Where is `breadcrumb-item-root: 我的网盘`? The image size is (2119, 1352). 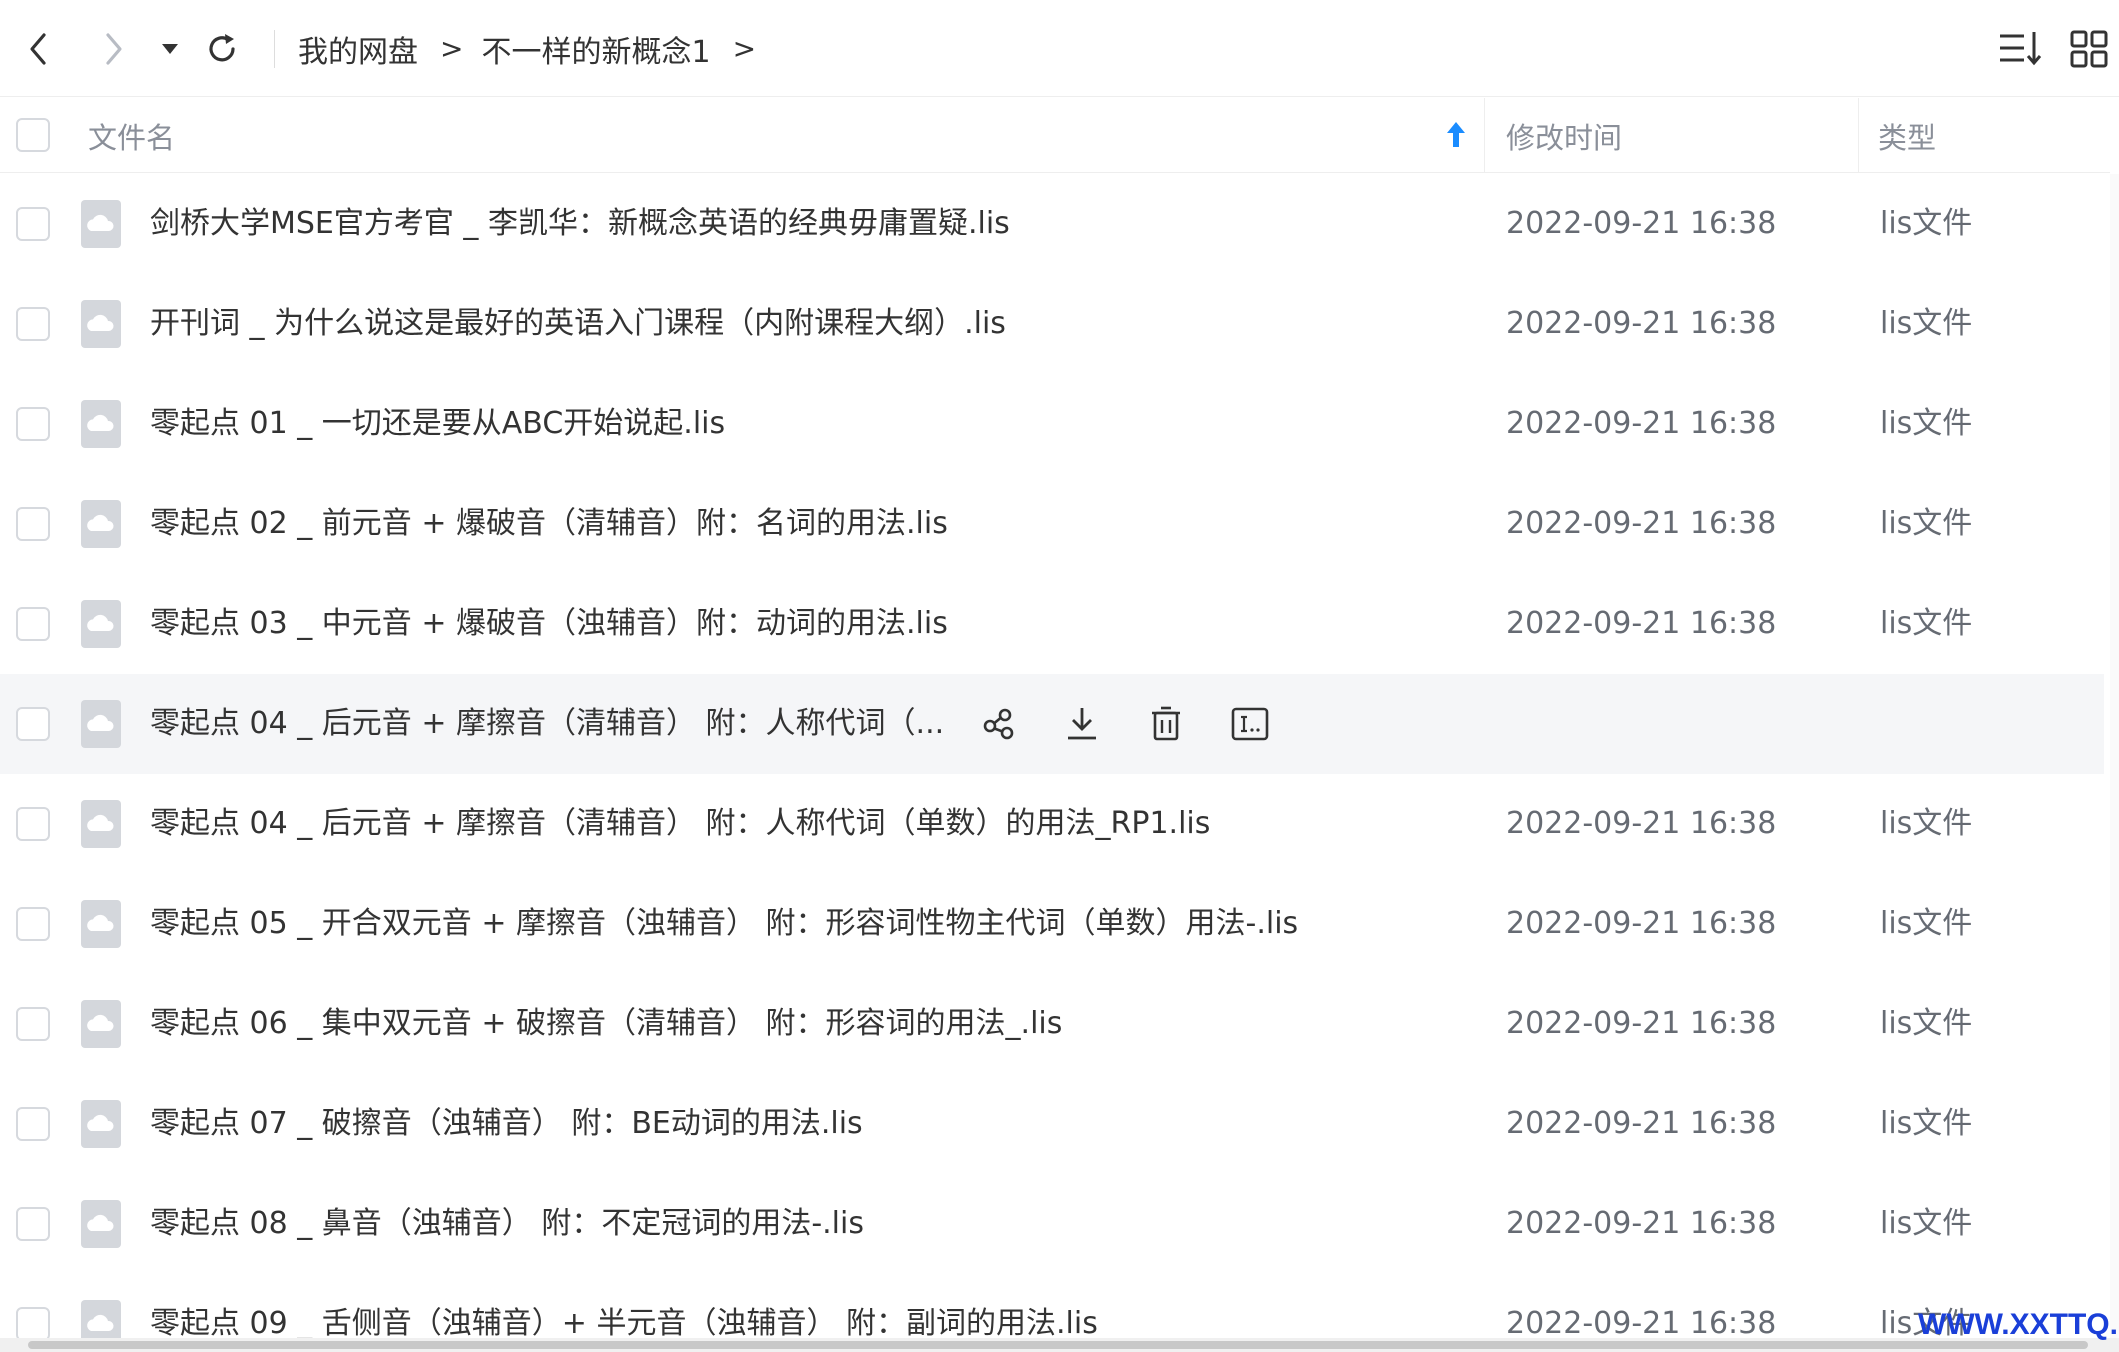
breadcrumb-item-root: 我的网盘 is located at coordinates (358, 49).